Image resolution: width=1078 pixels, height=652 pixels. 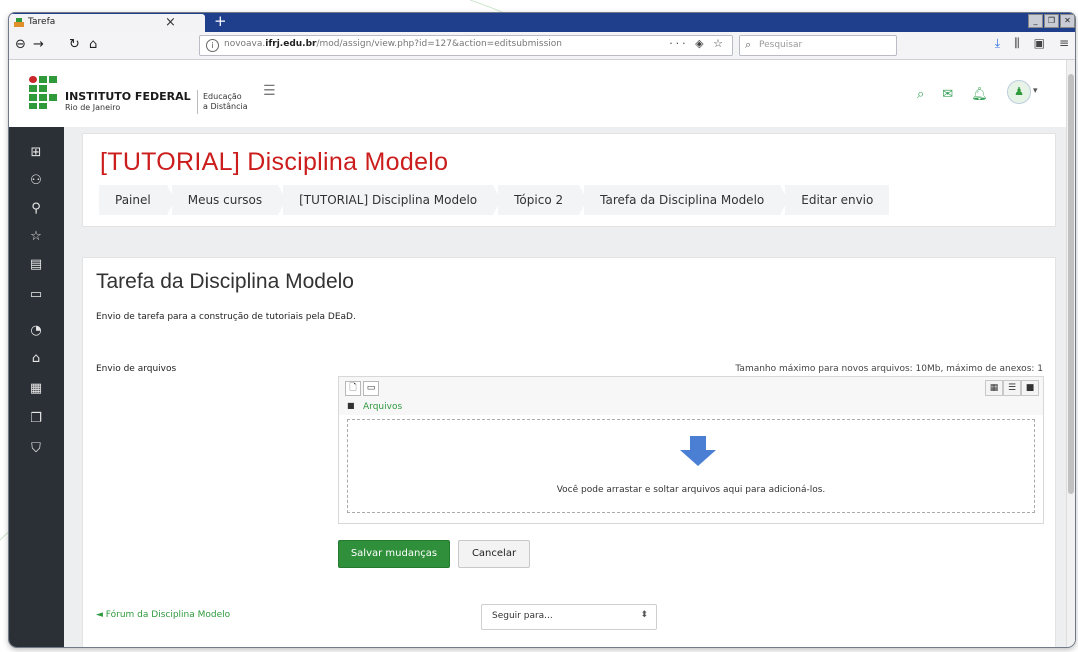 I want to click on library-icon: ⫼, so click(x=1017, y=43).